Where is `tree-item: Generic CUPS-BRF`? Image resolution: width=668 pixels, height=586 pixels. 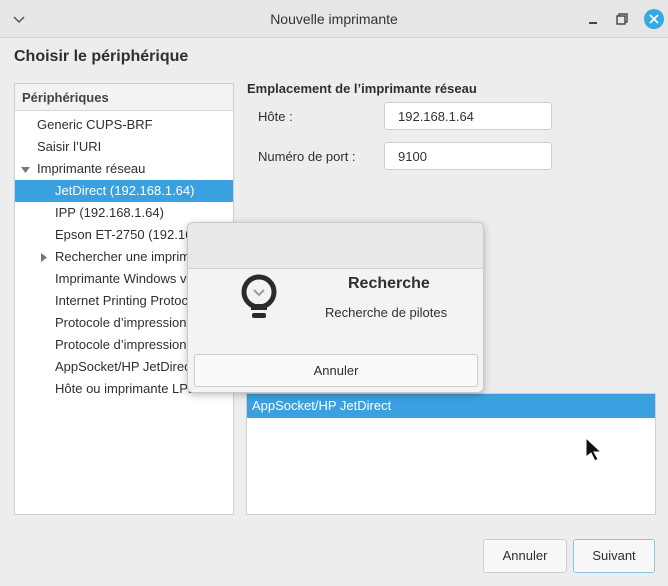 tree-item: Generic CUPS-BRF is located at coordinates (124, 125).